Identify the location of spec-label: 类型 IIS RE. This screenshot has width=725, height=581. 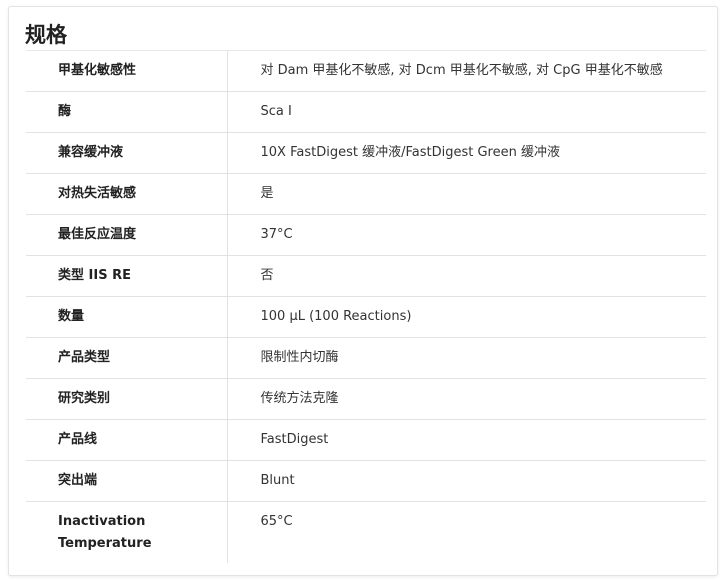
(127, 276).